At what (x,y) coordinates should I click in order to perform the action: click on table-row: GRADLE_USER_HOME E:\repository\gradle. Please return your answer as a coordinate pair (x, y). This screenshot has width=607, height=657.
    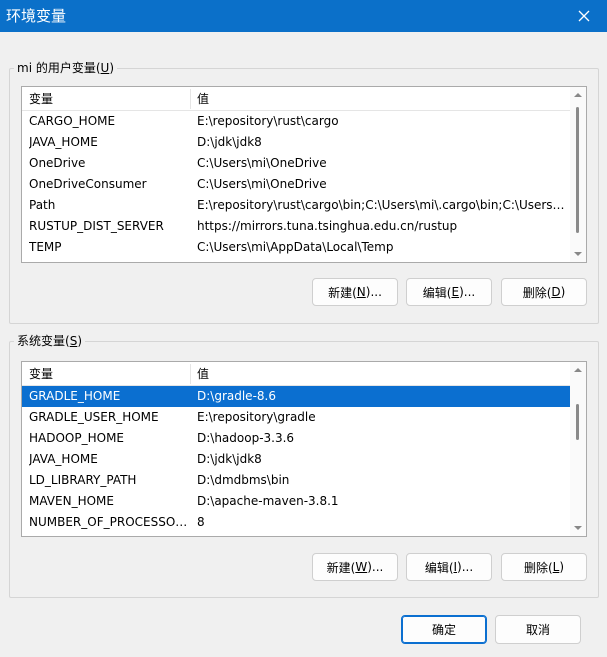
    Looking at the image, I should click on (296, 417).